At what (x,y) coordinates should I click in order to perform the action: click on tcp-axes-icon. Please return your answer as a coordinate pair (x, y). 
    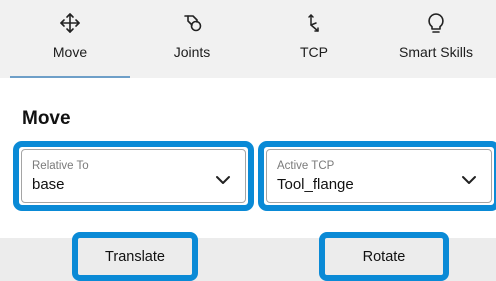
    Looking at the image, I should click on (314, 23).